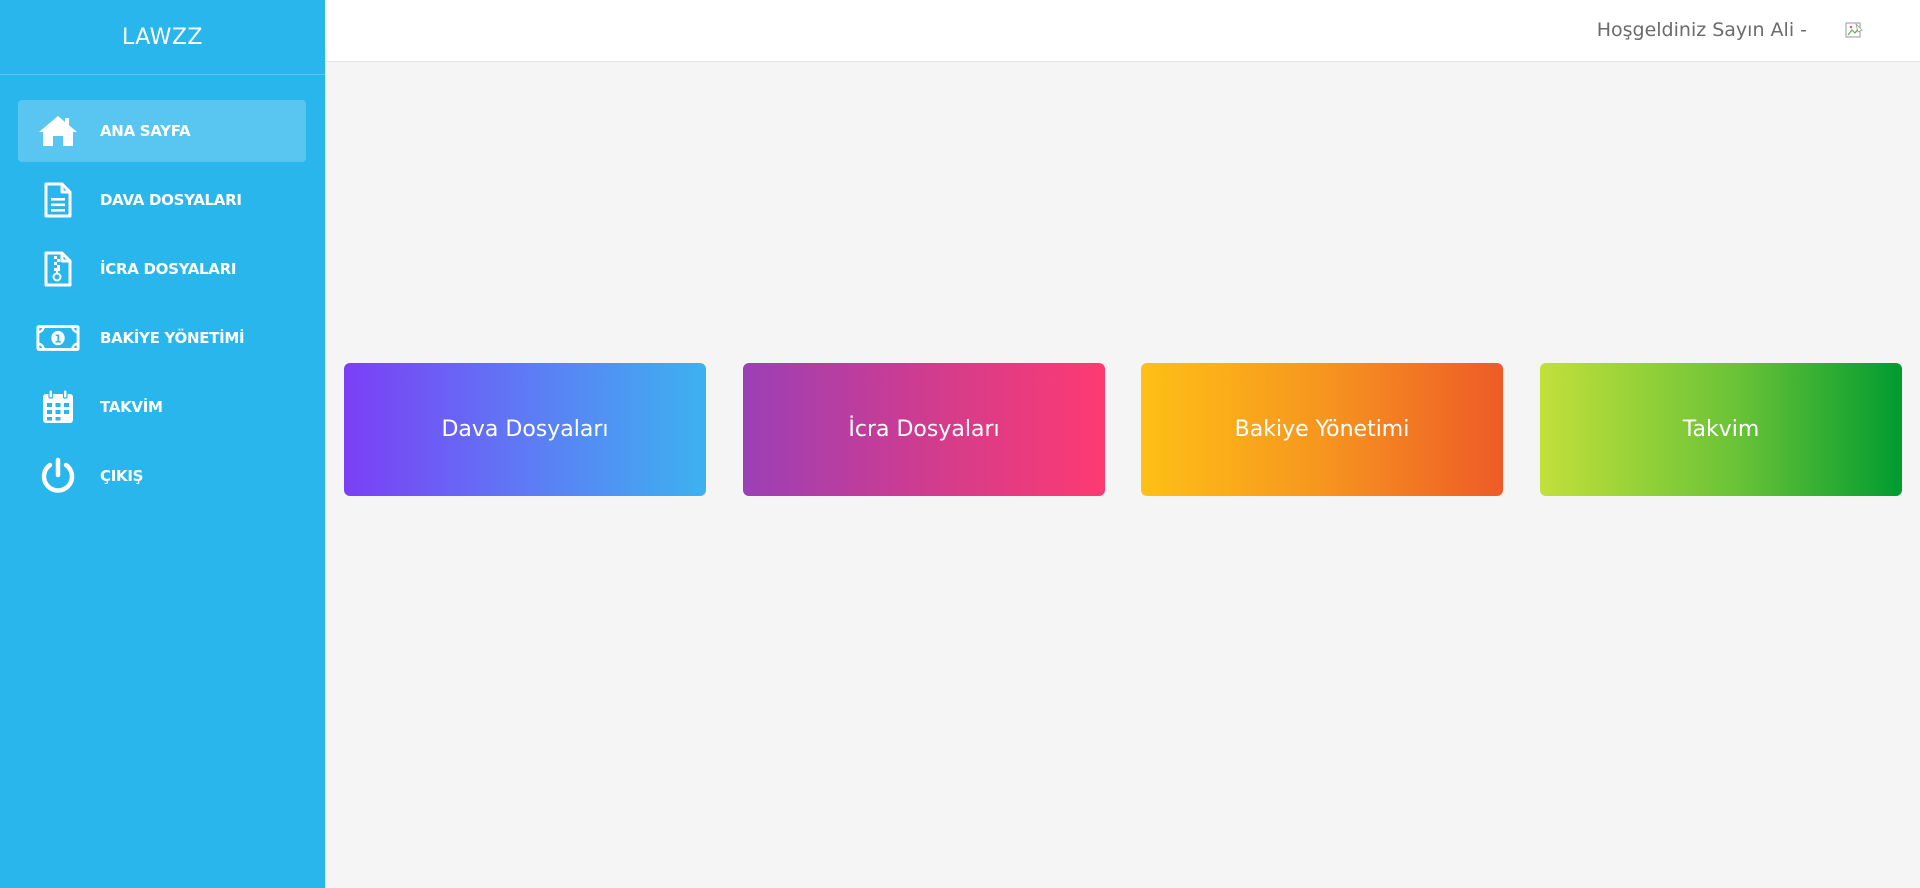 The height and width of the screenshot is (888, 1920). What do you see at coordinates (58, 407) in the screenshot?
I see `calendar-icon` at bounding box center [58, 407].